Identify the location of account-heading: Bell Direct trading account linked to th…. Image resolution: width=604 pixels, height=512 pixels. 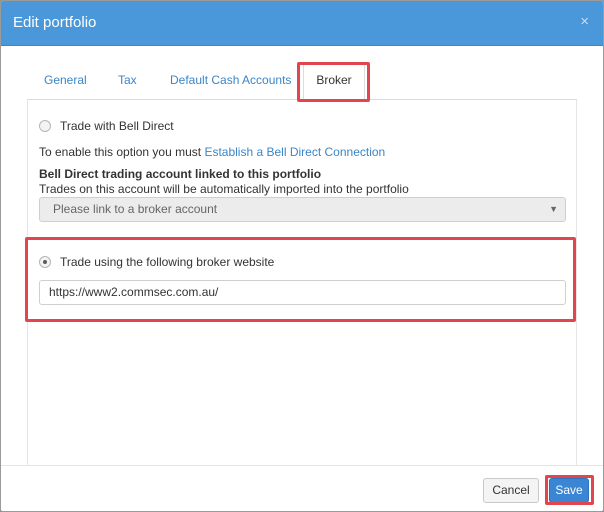
(180, 174).